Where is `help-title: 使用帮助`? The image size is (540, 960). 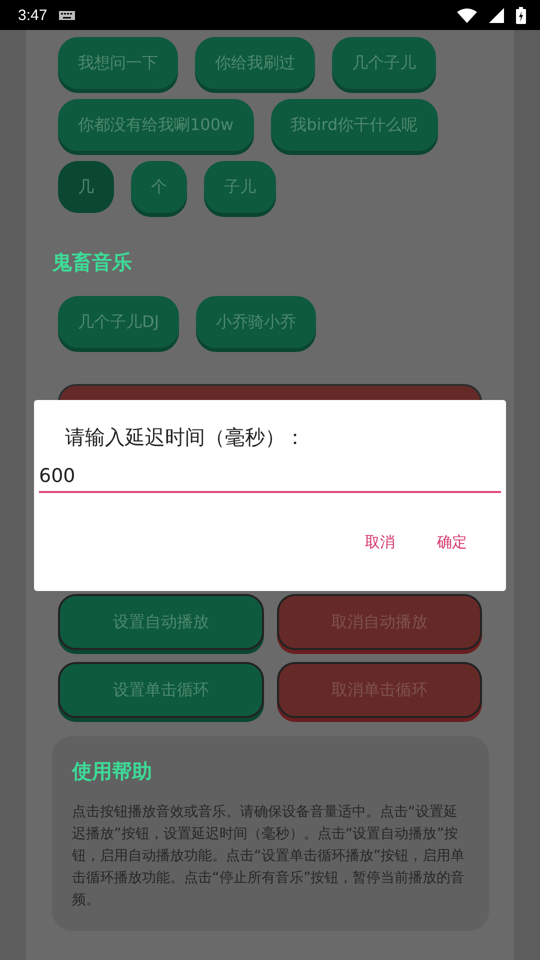
help-title: 使用帮助 is located at coordinates (112, 771).